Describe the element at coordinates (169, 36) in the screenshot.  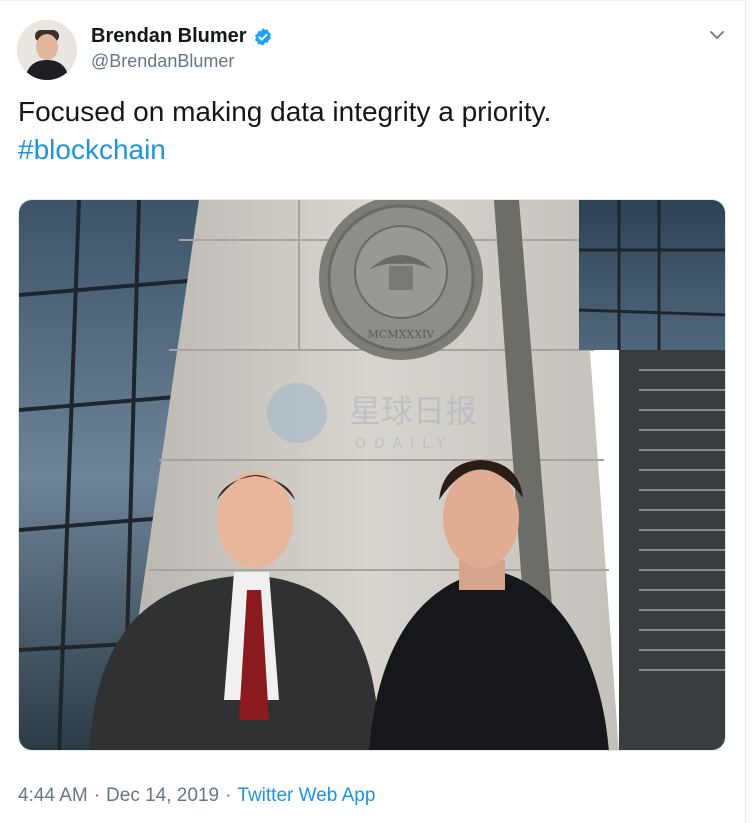
I see `author-name: Brendan Blumer` at that location.